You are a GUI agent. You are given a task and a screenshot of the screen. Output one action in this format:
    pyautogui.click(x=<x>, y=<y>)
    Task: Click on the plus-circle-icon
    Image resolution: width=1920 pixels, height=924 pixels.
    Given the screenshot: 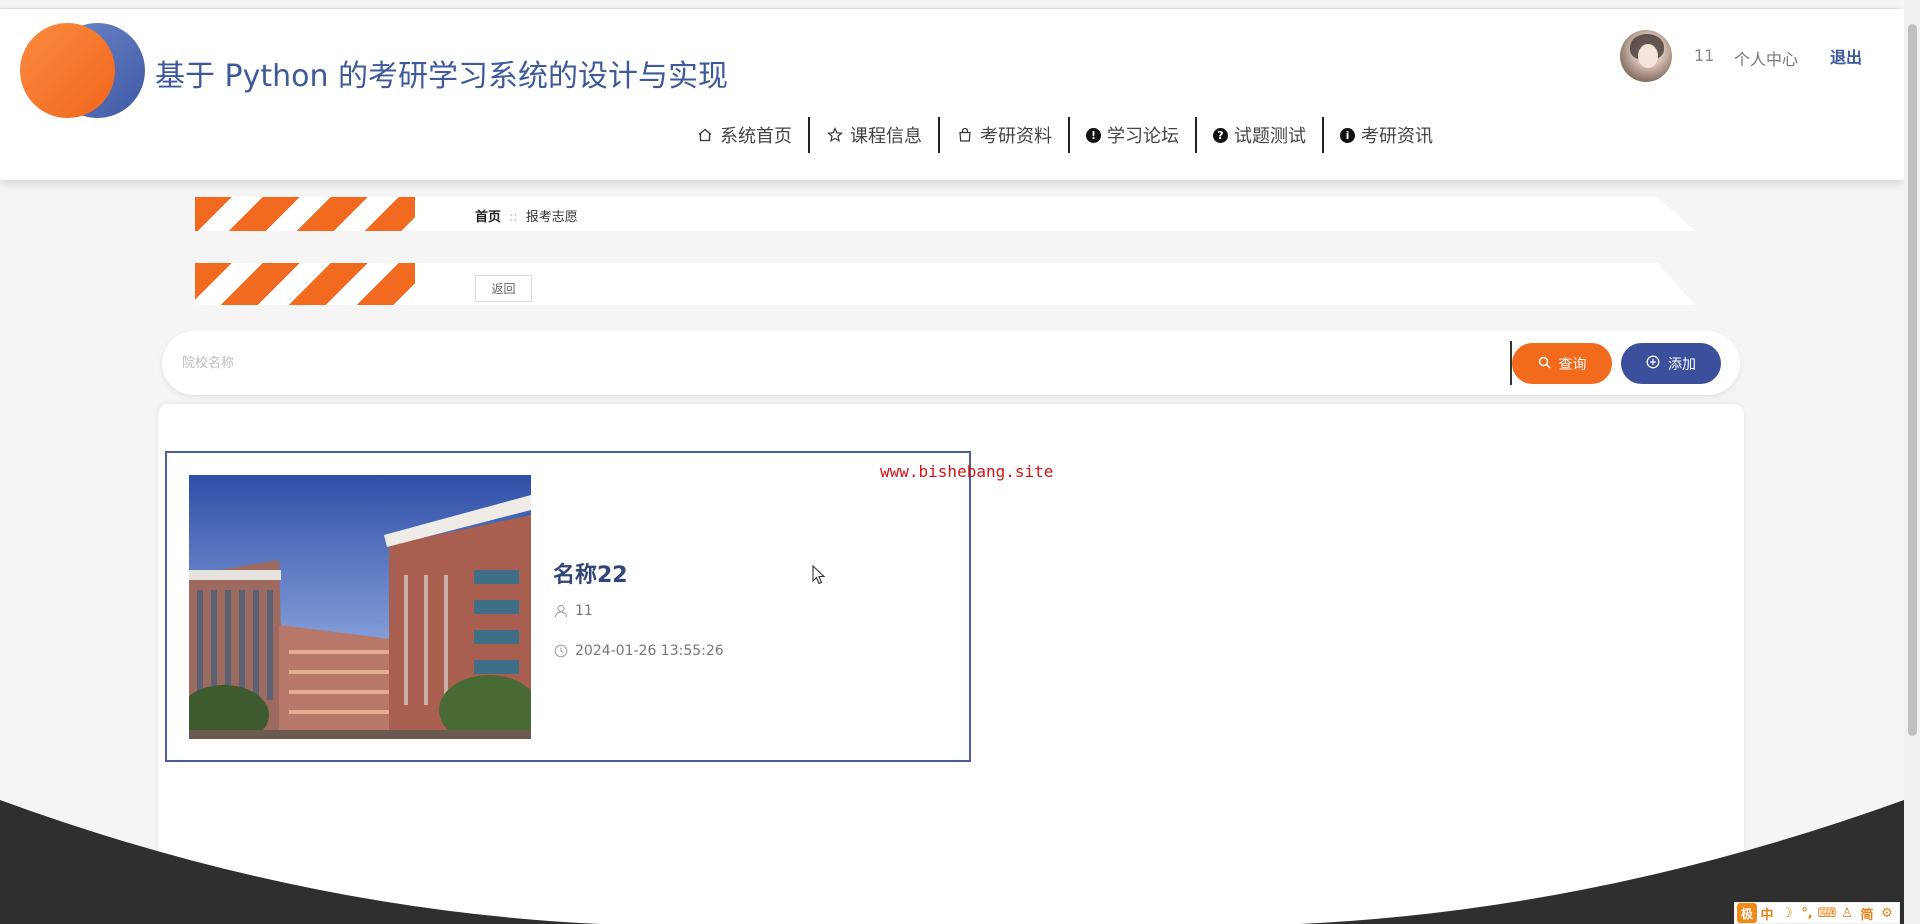 What is the action you would take?
    pyautogui.click(x=1653, y=363)
    